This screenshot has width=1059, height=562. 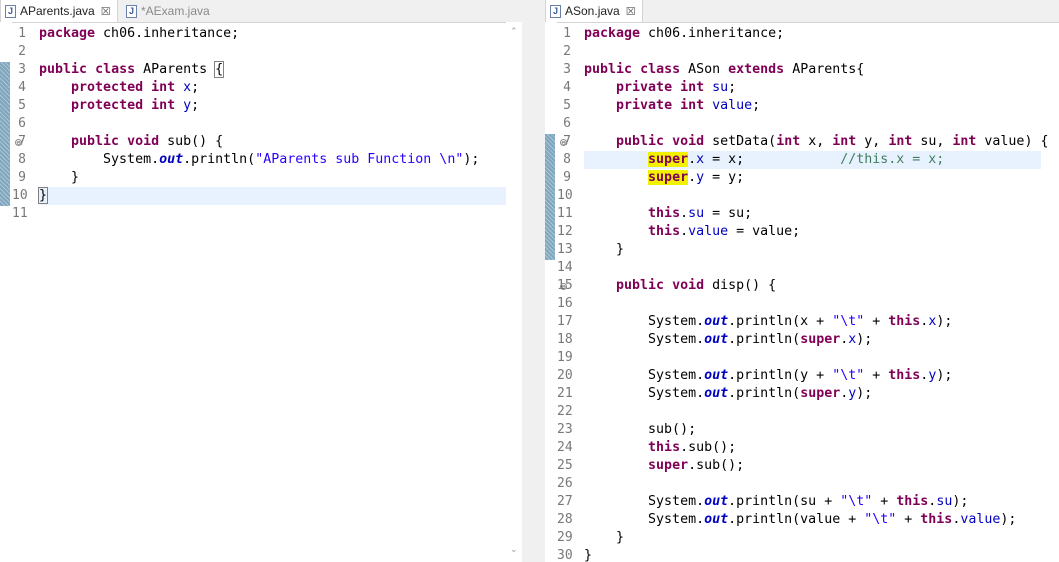 I want to click on tab-label: *AExam.java, so click(x=175, y=11).